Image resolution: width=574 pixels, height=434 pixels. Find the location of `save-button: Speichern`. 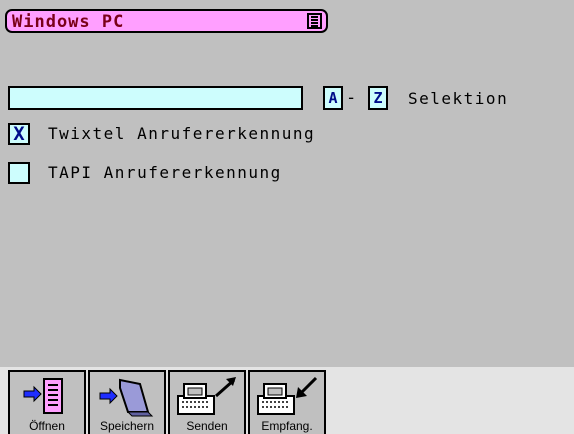

save-button: Speichern is located at coordinates (127, 402).